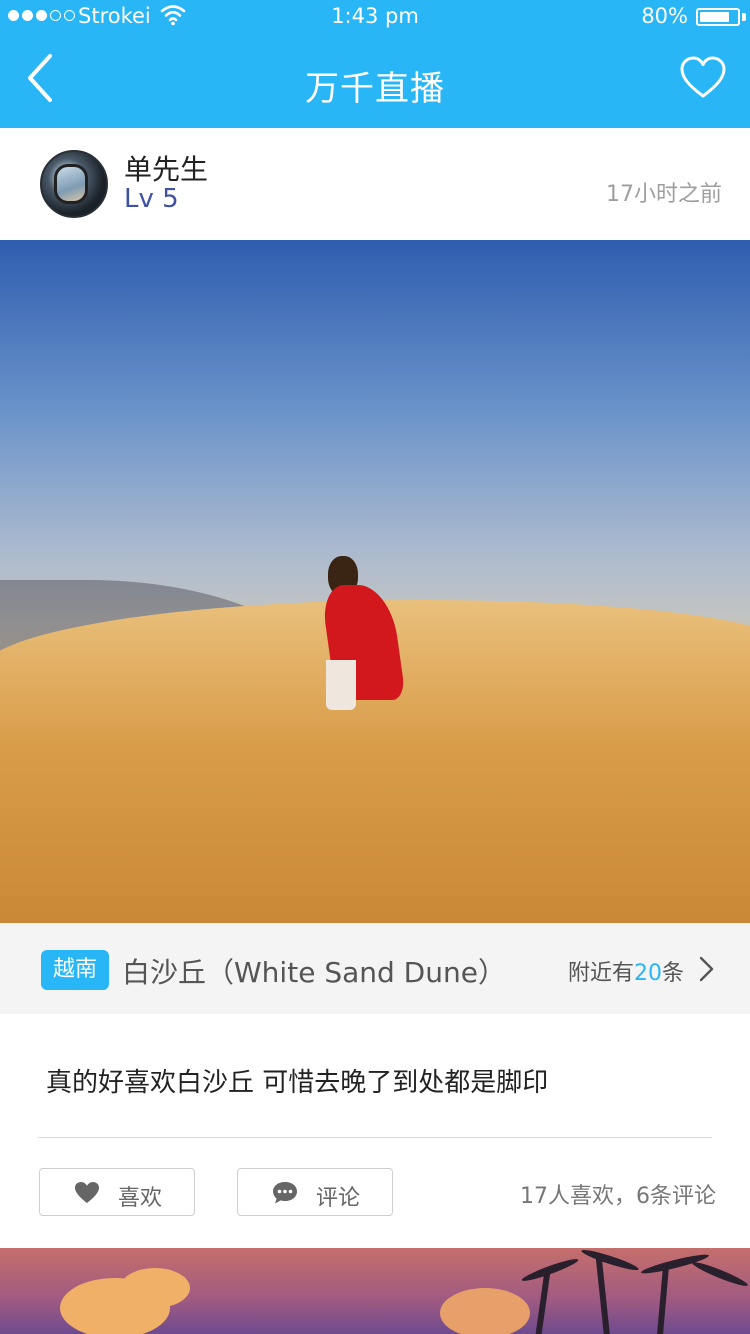 The width and height of the screenshot is (750, 1334). I want to click on post-timestamp: 17小时之前, so click(664, 194).